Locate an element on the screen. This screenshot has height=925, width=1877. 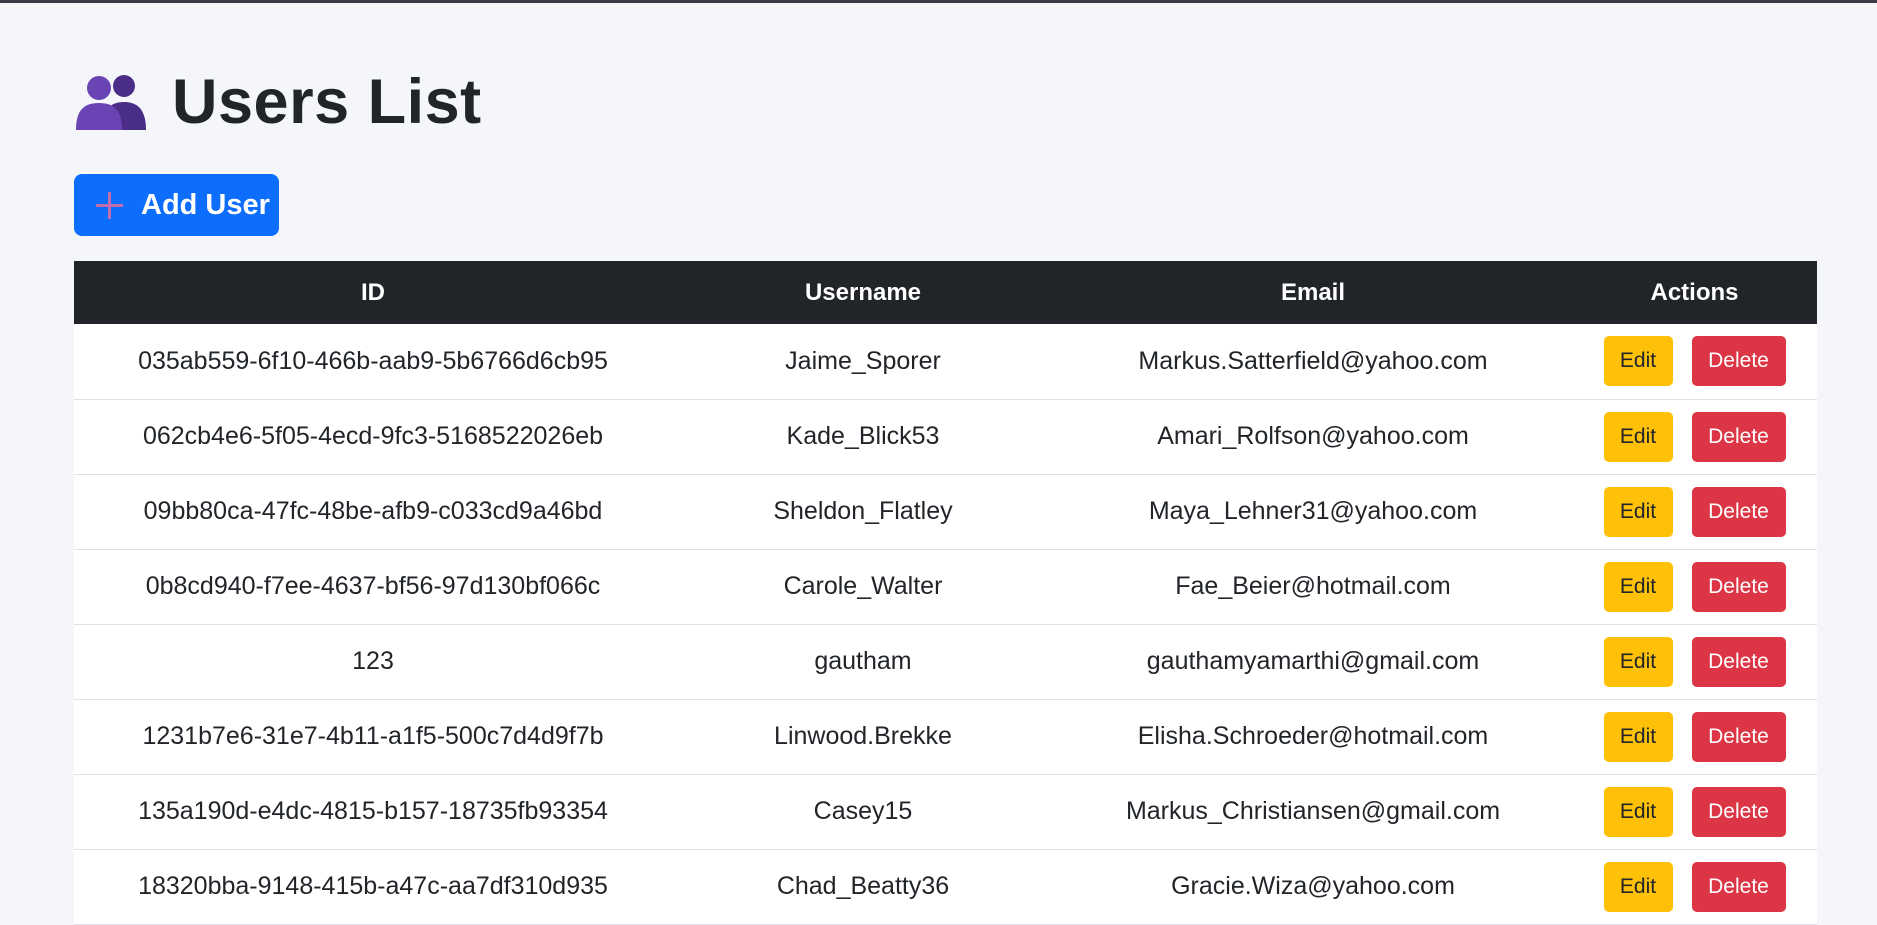
page-title: Users List is located at coordinates (327, 101).